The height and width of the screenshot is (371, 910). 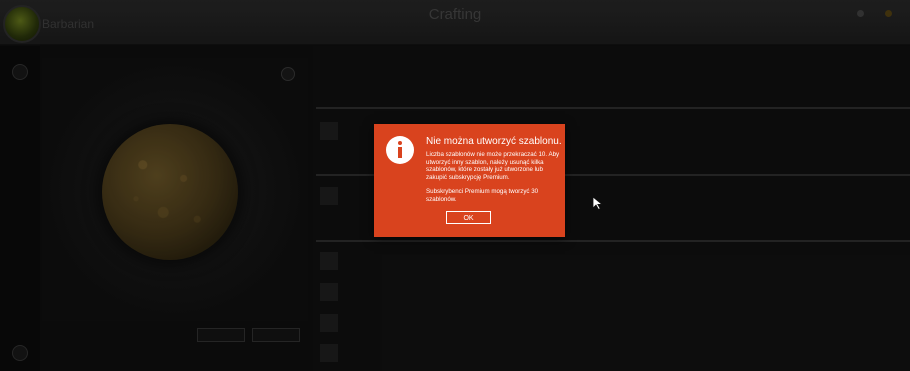 What do you see at coordinates (400, 150) in the screenshot?
I see `info-icon` at bounding box center [400, 150].